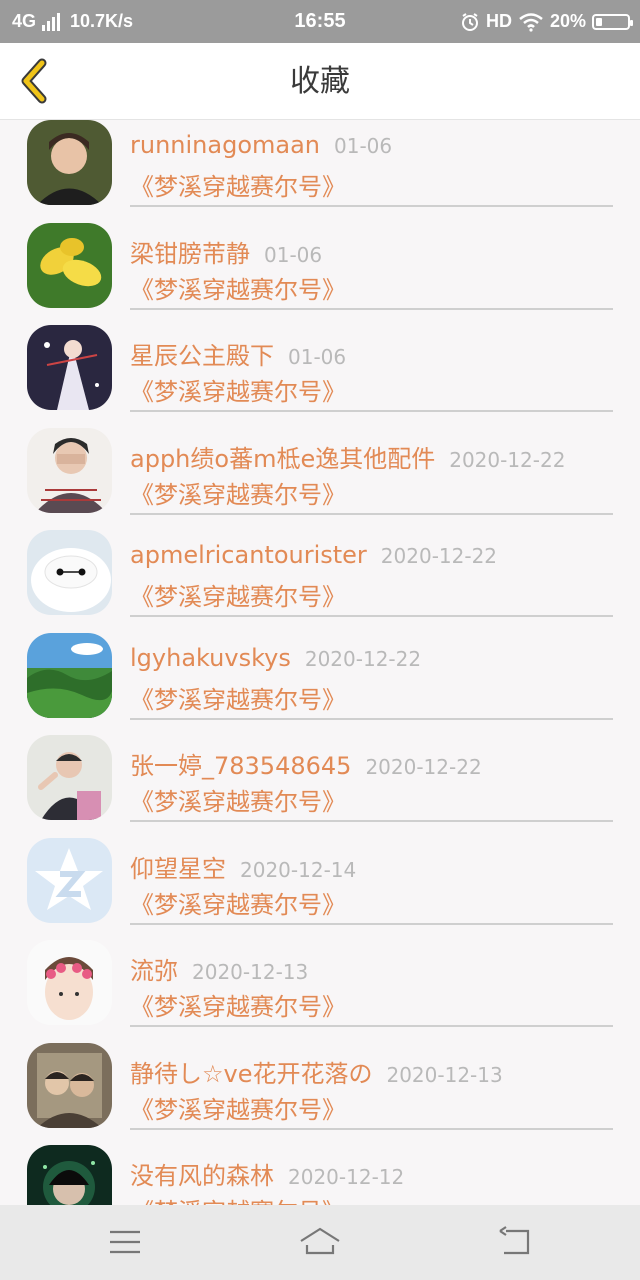 Image resolution: width=640 pixels, height=1280 pixels. I want to click on list-item: apmelricantourister 2020-12-22 《梦溪穿越赛尔号》, so click(320, 581).